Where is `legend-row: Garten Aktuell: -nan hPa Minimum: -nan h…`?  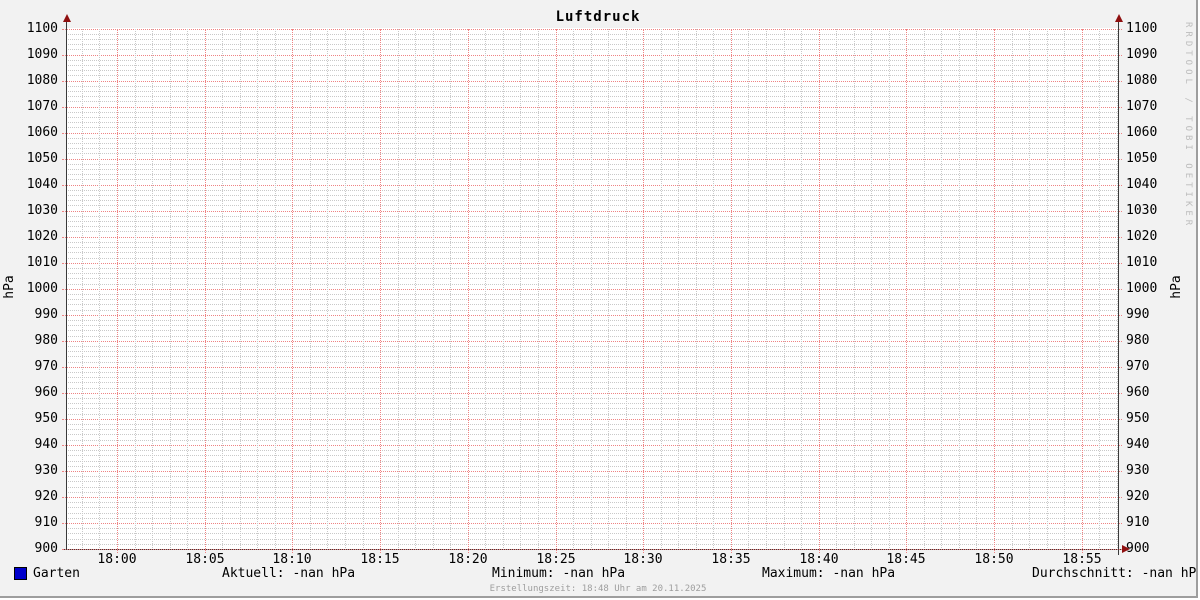 legend-row: Garten Aktuell: -nan hPa Minimum: -nan h… is located at coordinates (598, 574).